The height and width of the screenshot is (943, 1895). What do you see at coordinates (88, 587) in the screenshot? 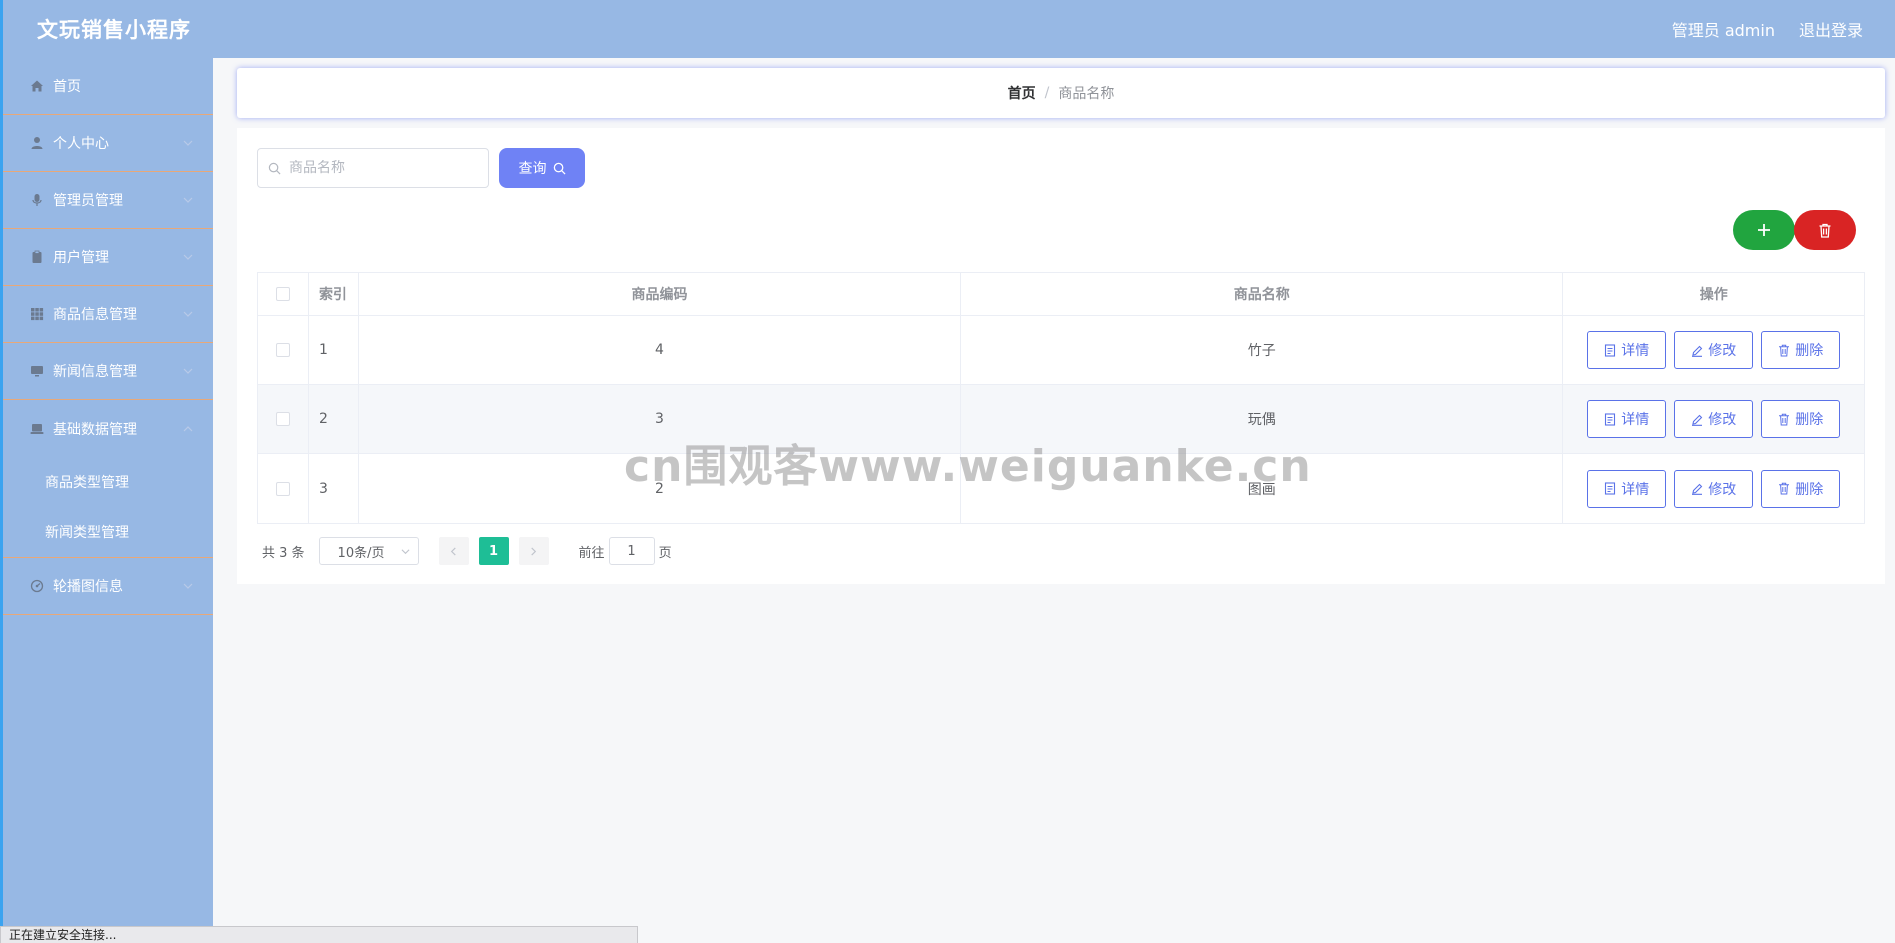
I see `sidebar-item-label: 轮播图信息` at bounding box center [88, 587].